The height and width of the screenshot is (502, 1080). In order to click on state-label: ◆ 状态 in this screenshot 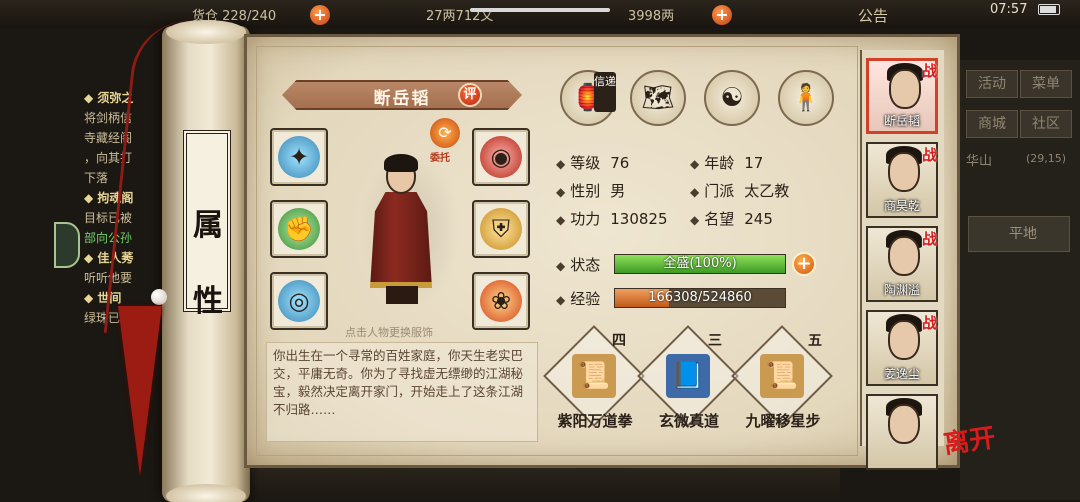, I will do `click(578, 265)`.